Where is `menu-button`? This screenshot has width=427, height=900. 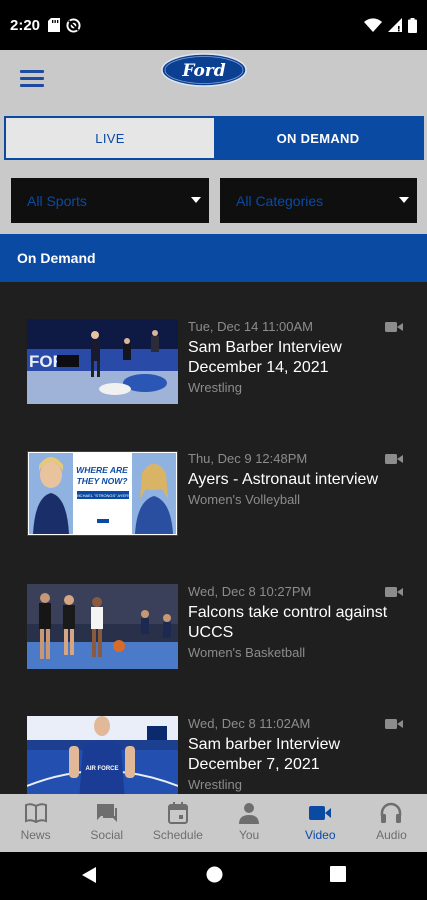
menu-button is located at coordinates (32, 80).